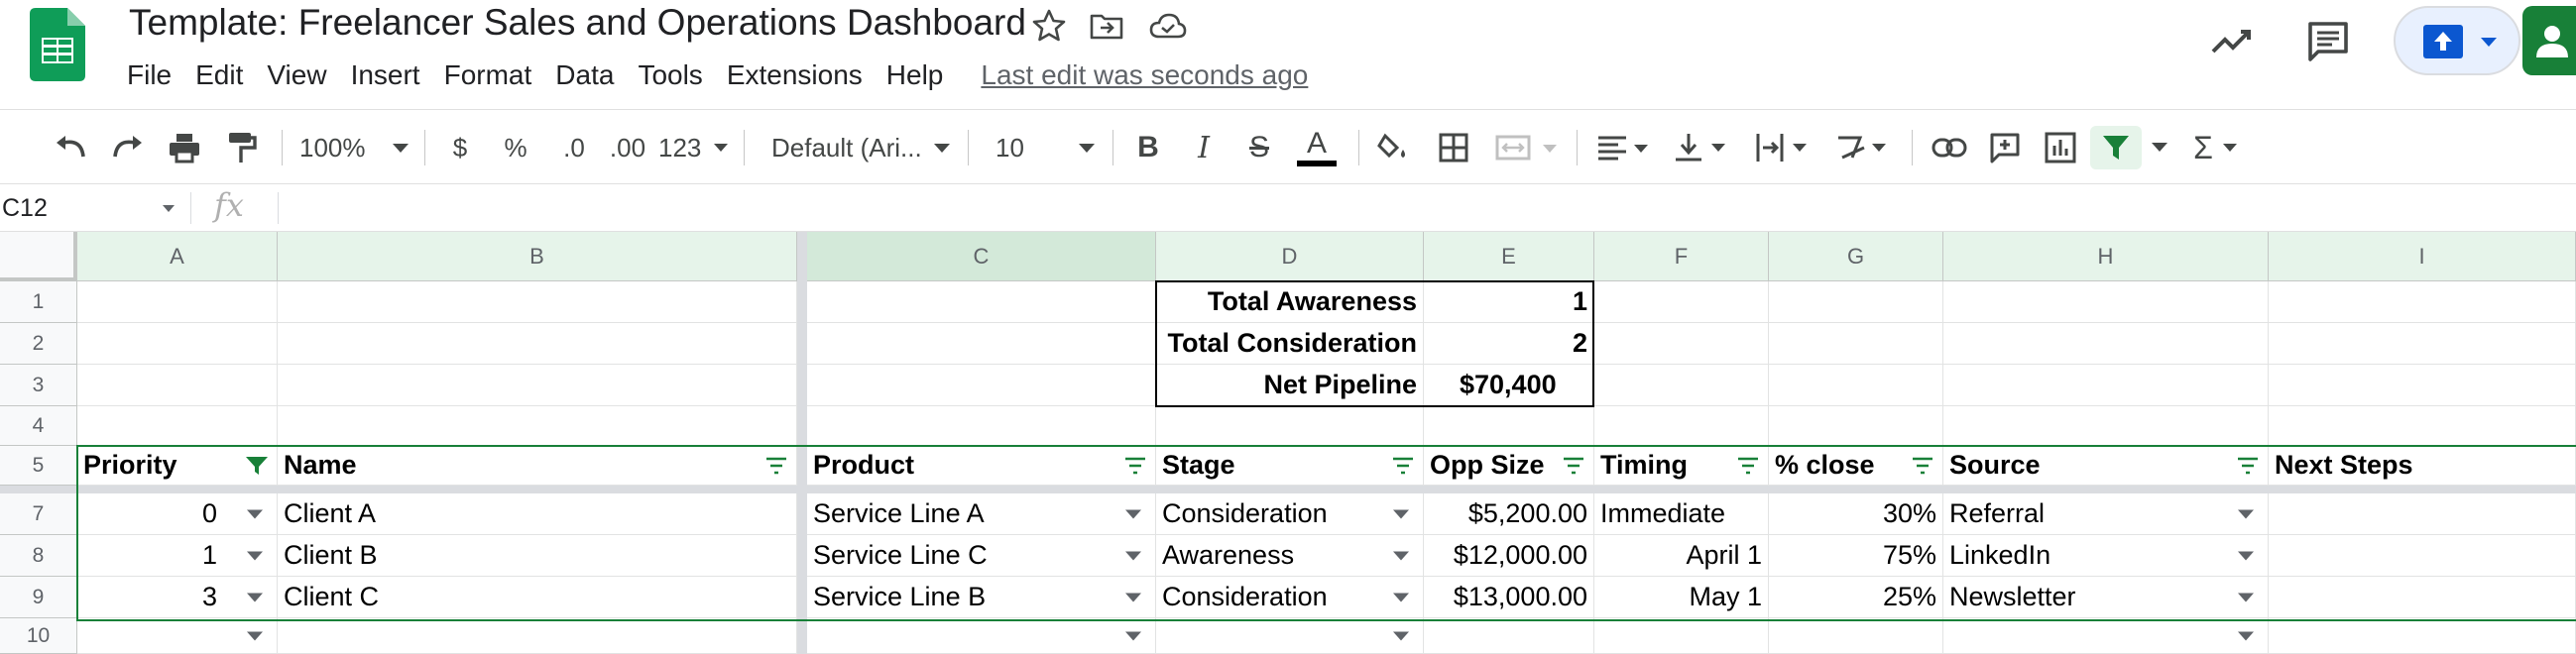 The width and height of the screenshot is (2576, 654). I want to click on sheets-logo-icon, so click(57, 44).